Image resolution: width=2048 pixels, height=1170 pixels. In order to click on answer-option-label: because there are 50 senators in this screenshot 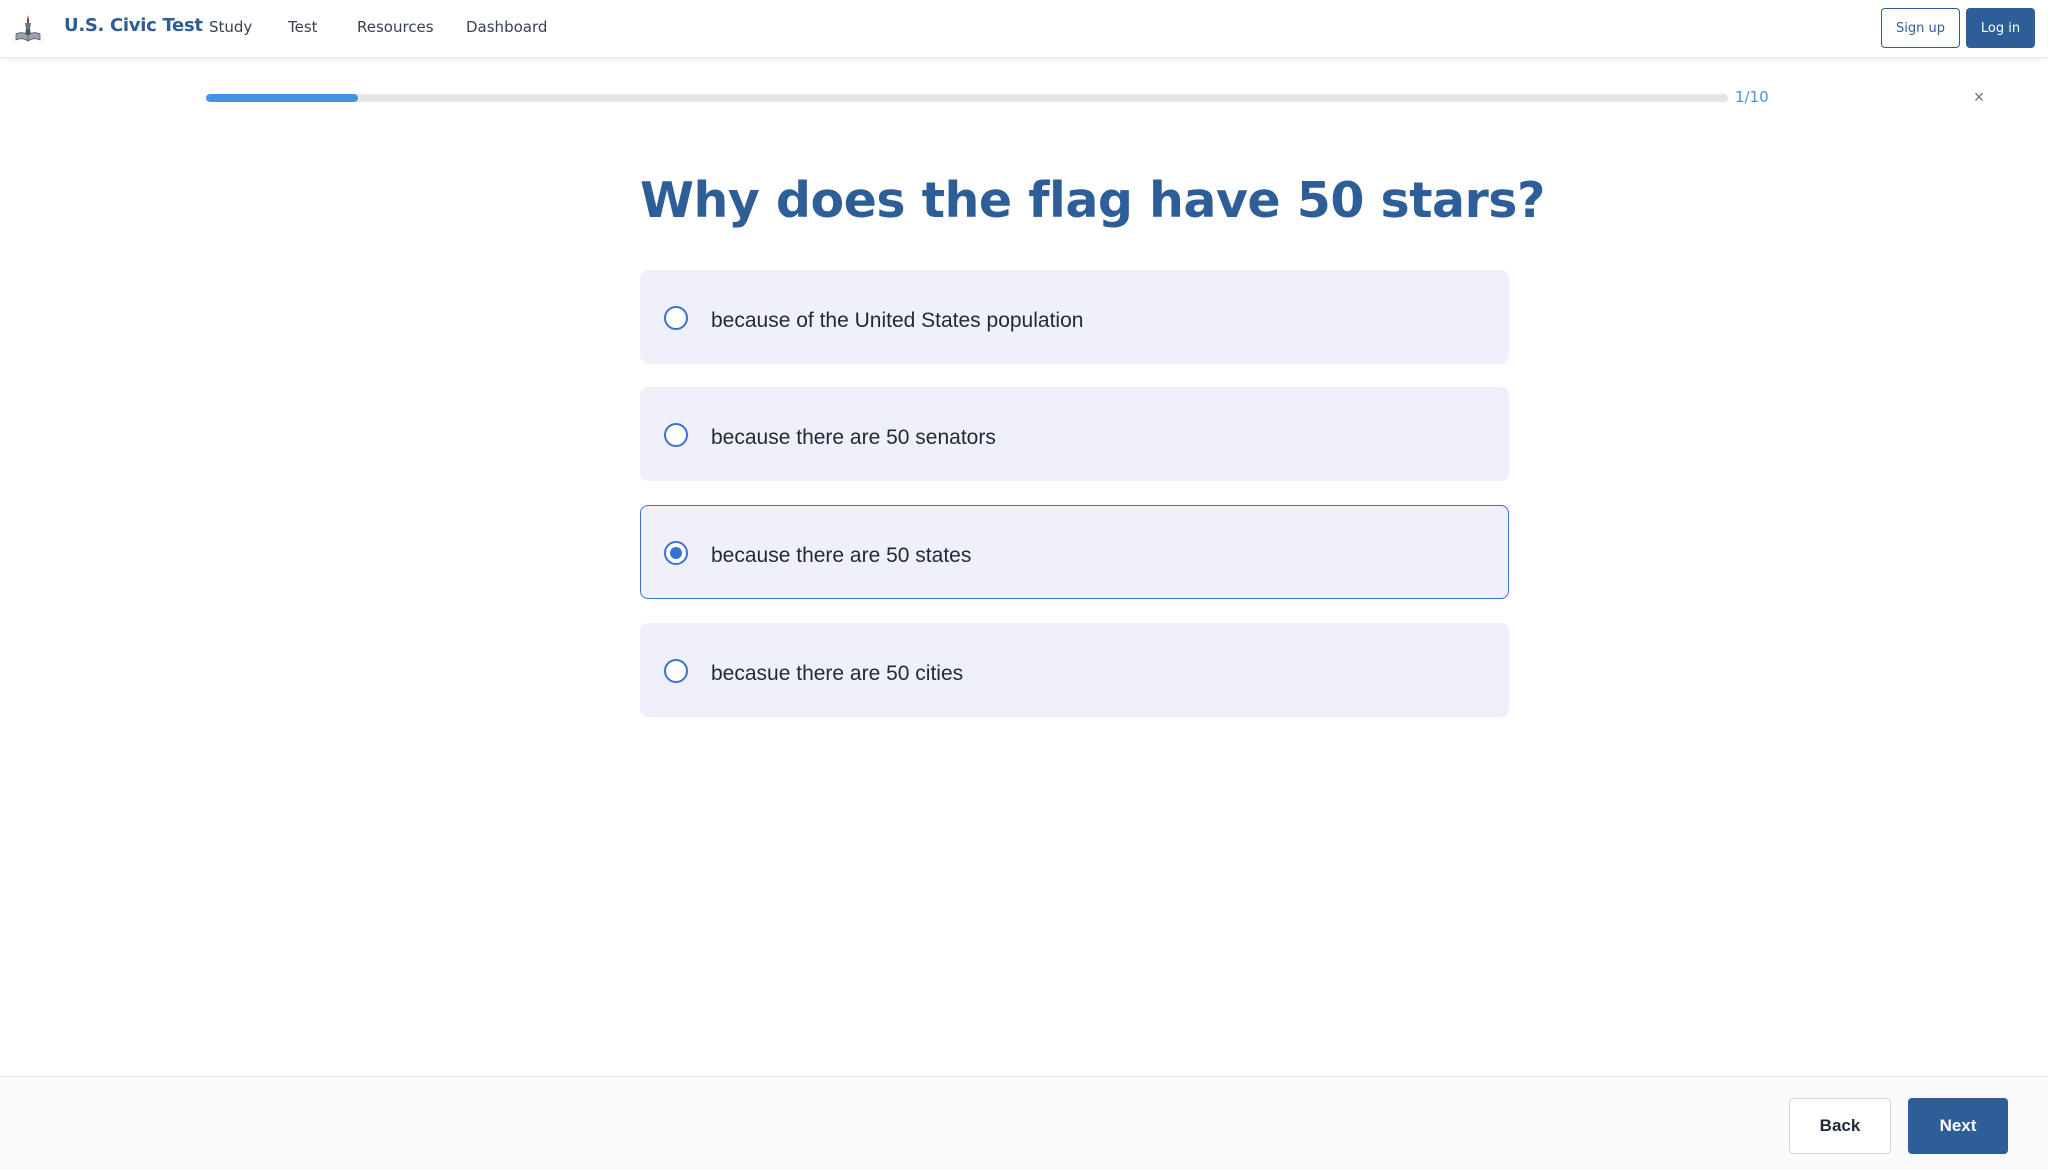, I will do `click(853, 437)`.